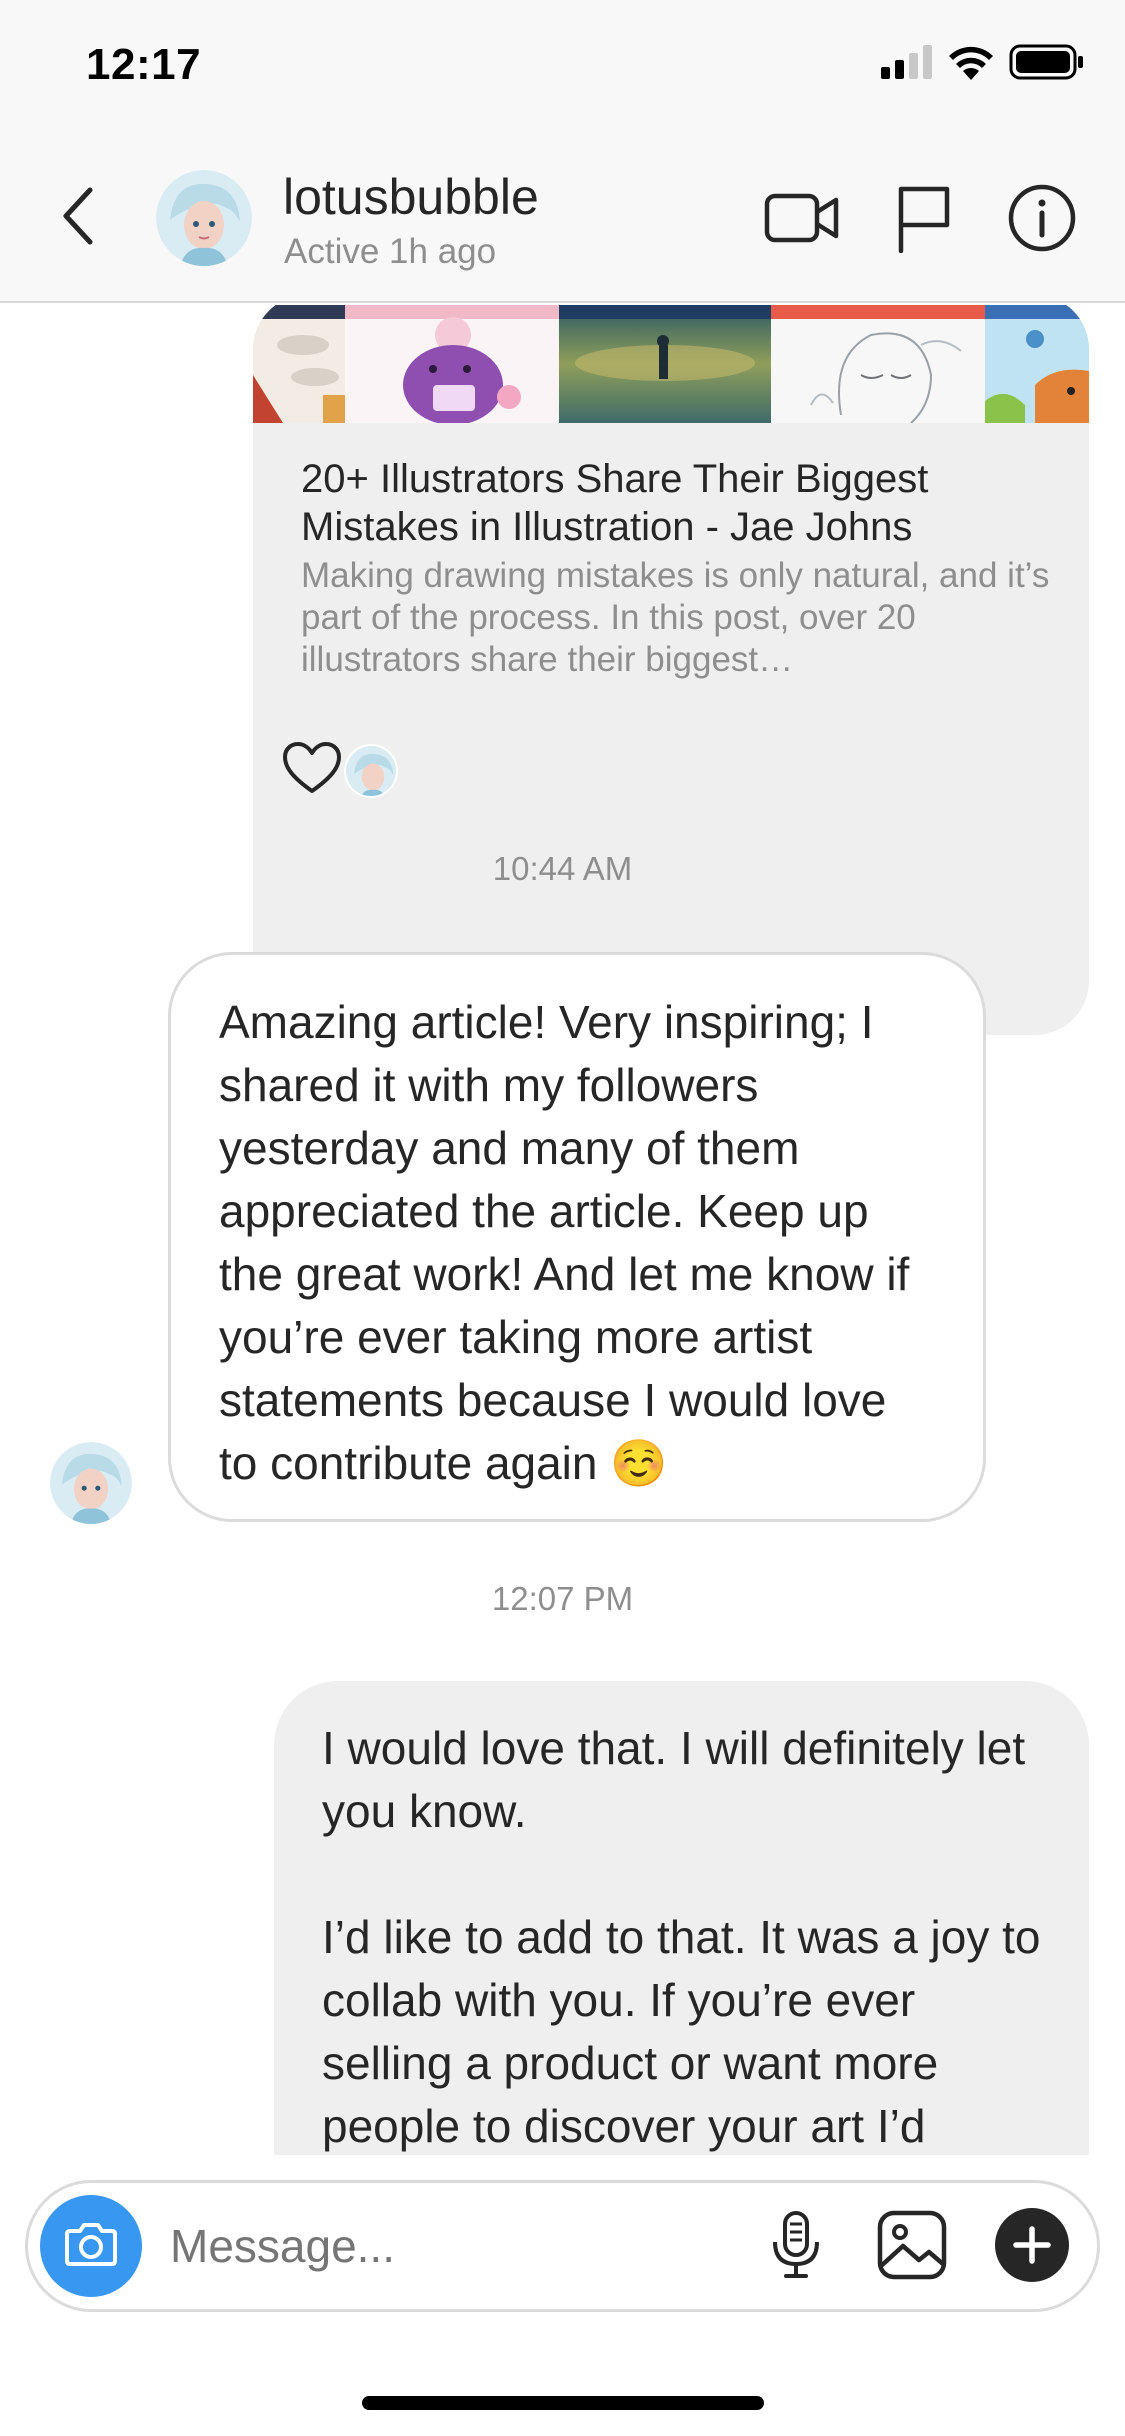  Describe the element at coordinates (1047, 64) in the screenshot. I see `battery-icon` at that location.